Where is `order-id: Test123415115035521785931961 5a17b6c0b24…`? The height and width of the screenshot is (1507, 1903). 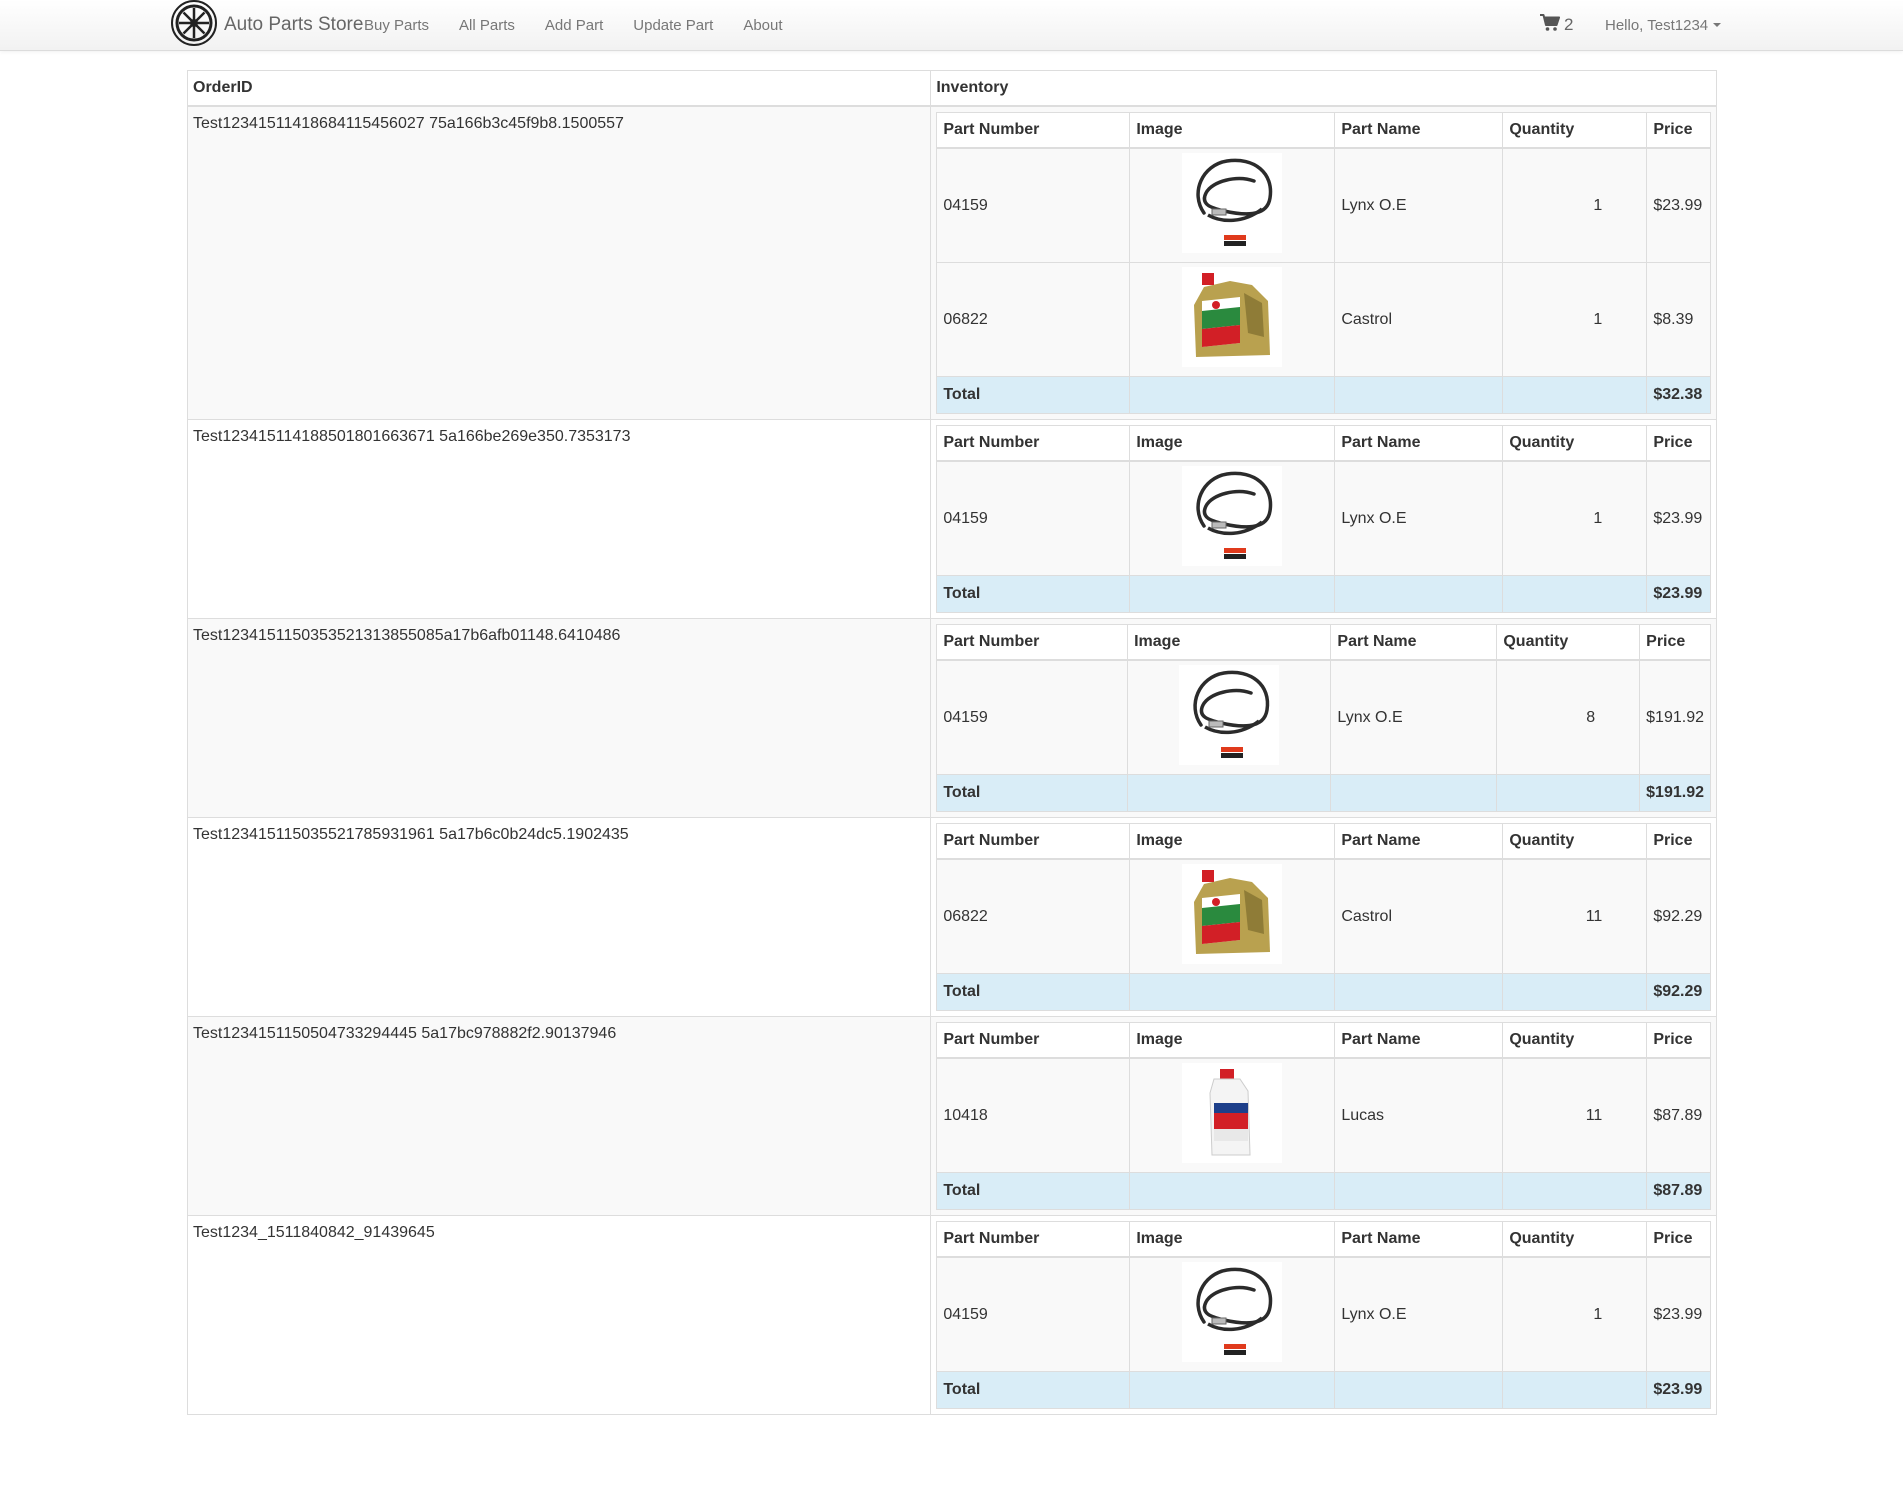
order-id: Test123415115035521785931961 5a17b6c0b24… is located at coordinates (559, 917).